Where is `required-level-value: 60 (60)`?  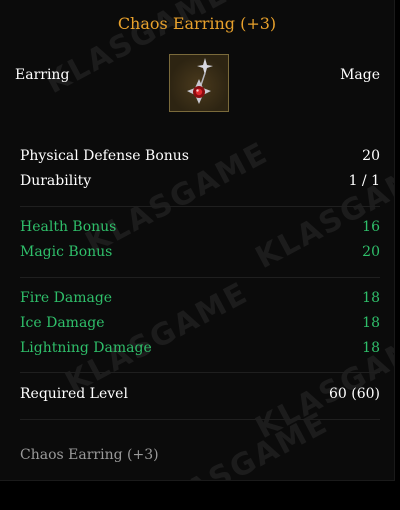 required-level-value: 60 (60) is located at coordinates (354, 394).